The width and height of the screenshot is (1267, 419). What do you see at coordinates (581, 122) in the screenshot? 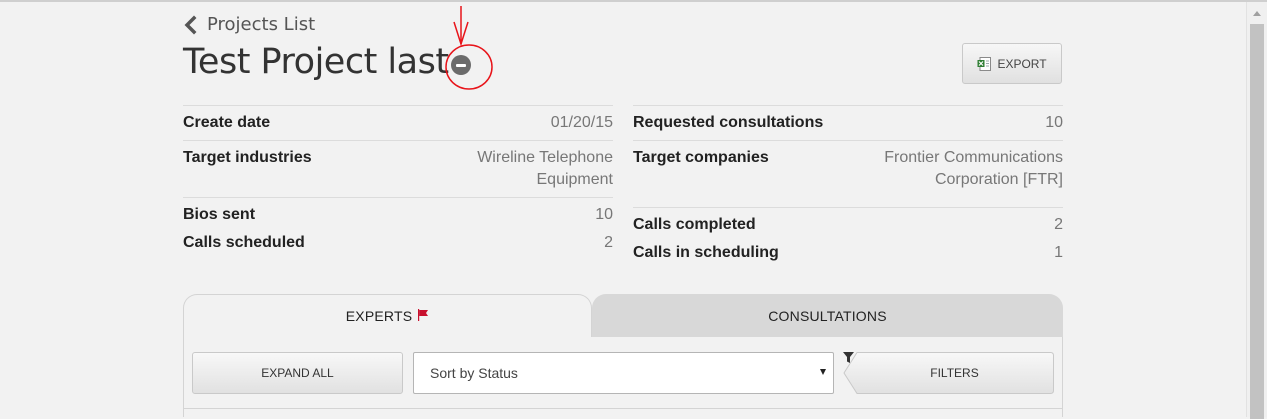
I see `info-value: 01/20/15` at bounding box center [581, 122].